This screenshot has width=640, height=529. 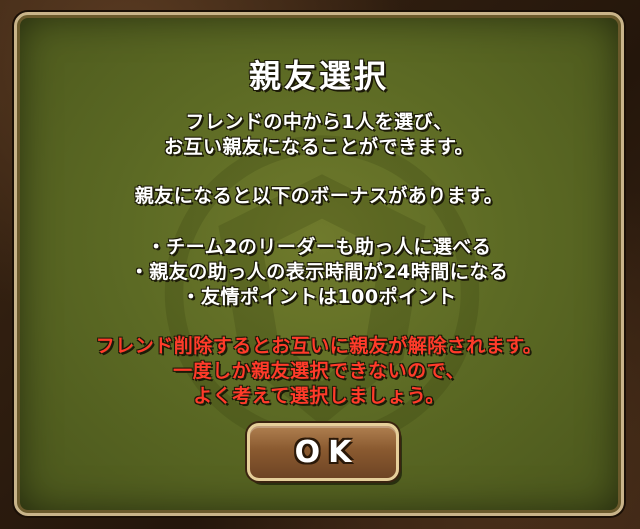 What do you see at coordinates (319, 396) in the screenshot?
I see `warning-line: よく考えて選択しましょう。` at bounding box center [319, 396].